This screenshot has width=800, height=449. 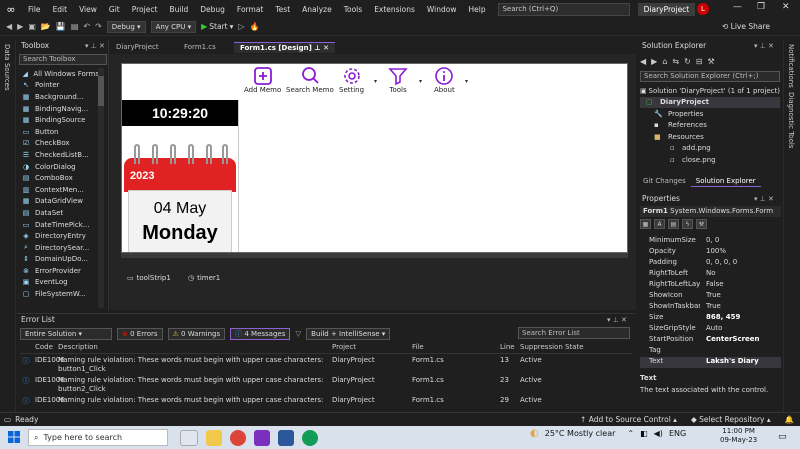 I want to click on tab-form1-design: Form1.cs [Design] ⊥ ✕, so click(x=285, y=47).